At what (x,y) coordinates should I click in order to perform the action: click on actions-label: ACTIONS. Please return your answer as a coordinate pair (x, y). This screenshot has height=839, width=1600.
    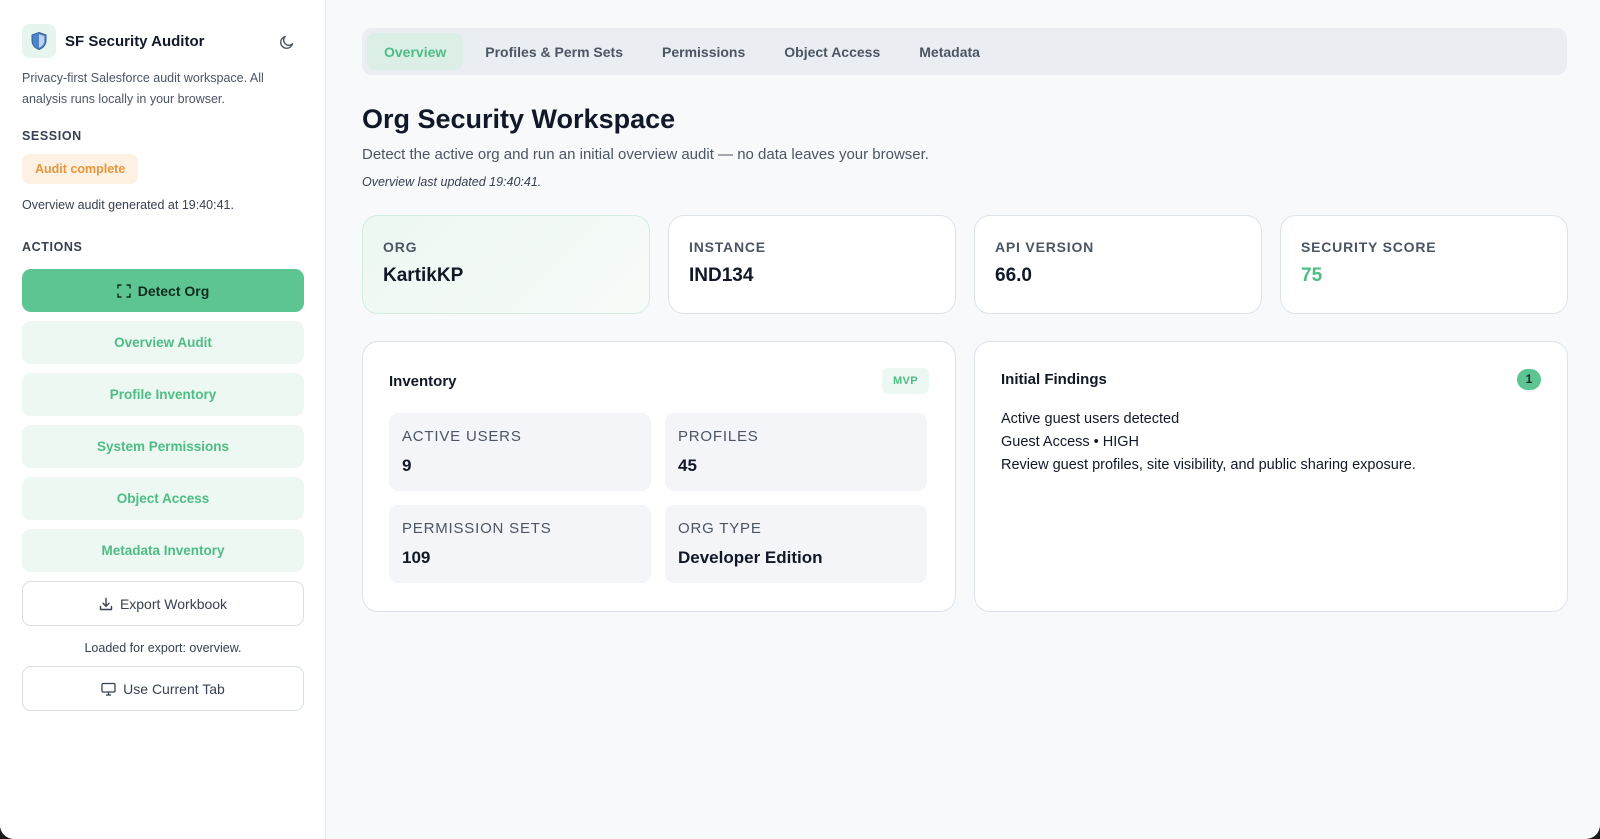
    Looking at the image, I should click on (52, 247).